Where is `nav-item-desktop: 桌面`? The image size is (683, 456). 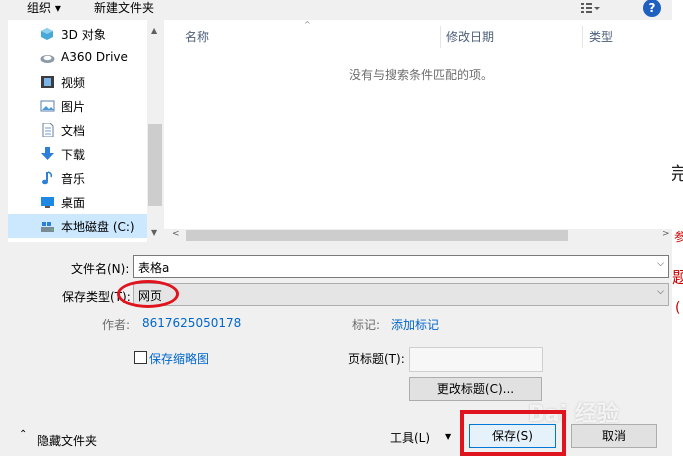 nav-item-desktop: 桌面 is located at coordinates (81, 202).